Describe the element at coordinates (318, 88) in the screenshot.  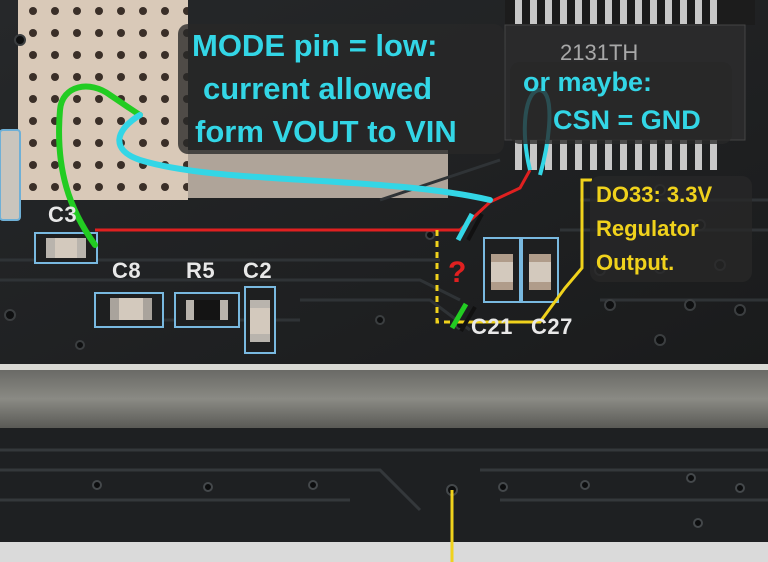
I see `mode-note-line-2: current allowed` at that location.